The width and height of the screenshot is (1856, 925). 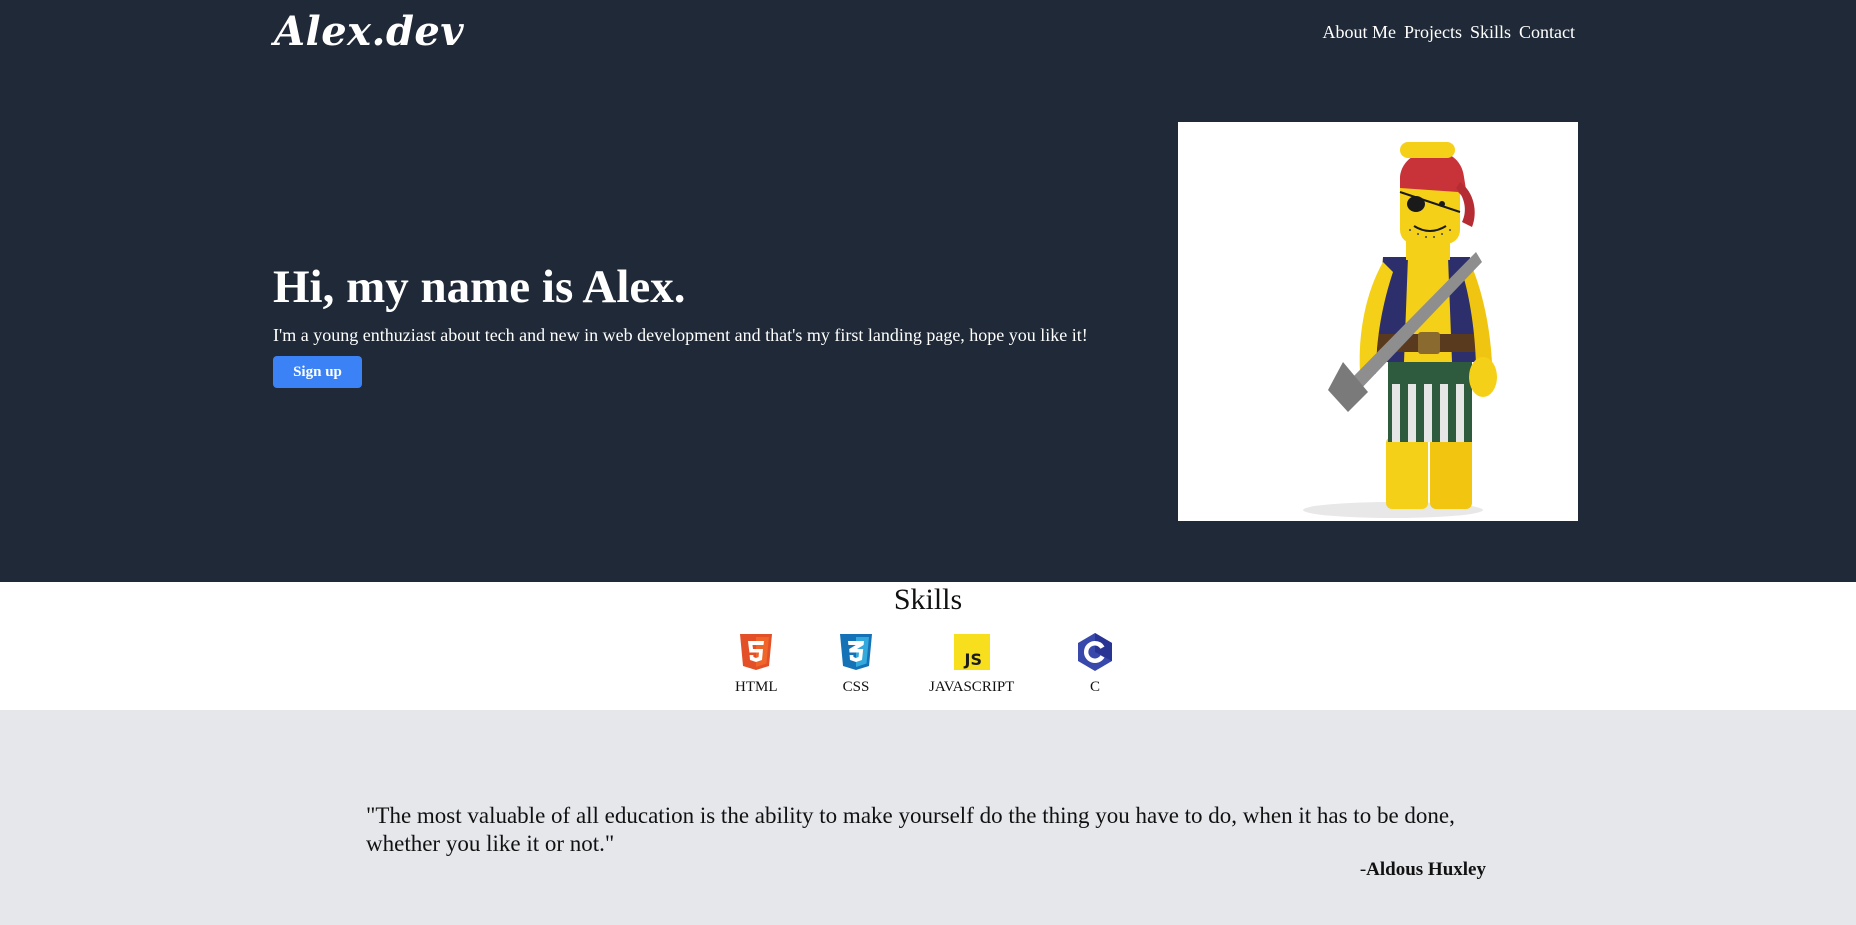 What do you see at coordinates (972, 659) in the screenshot?
I see `svg-text: JS` at bounding box center [972, 659].